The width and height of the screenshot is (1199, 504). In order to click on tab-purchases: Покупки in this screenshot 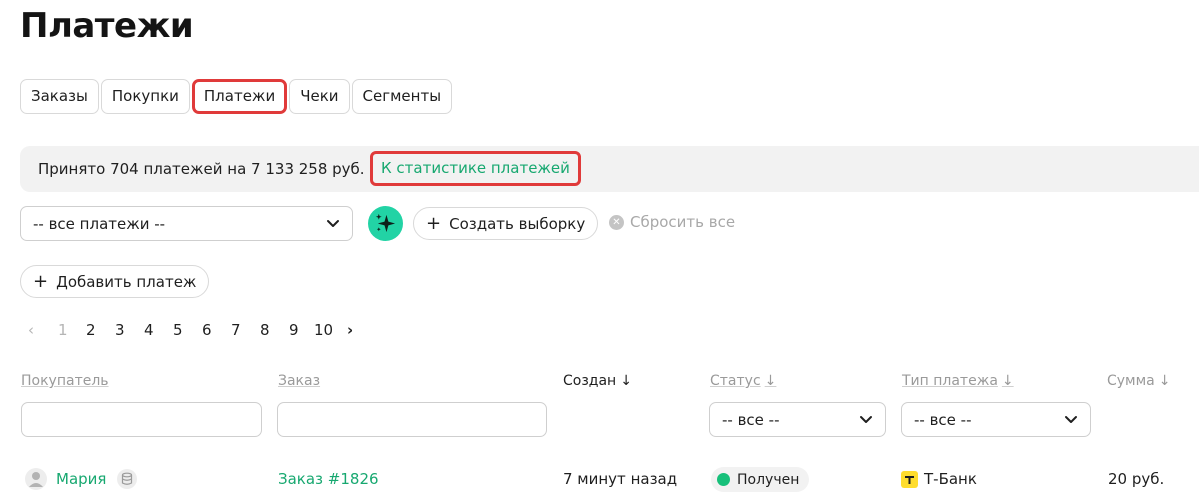, I will do `click(145, 96)`.